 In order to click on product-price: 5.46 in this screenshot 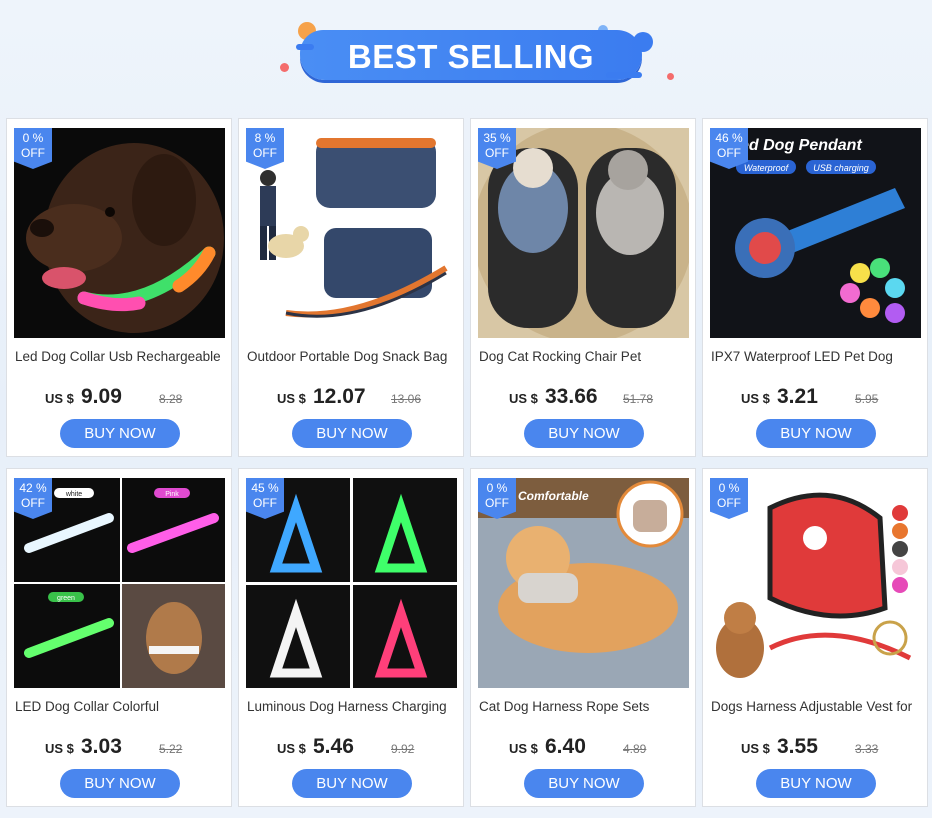, I will do `click(333, 746)`.